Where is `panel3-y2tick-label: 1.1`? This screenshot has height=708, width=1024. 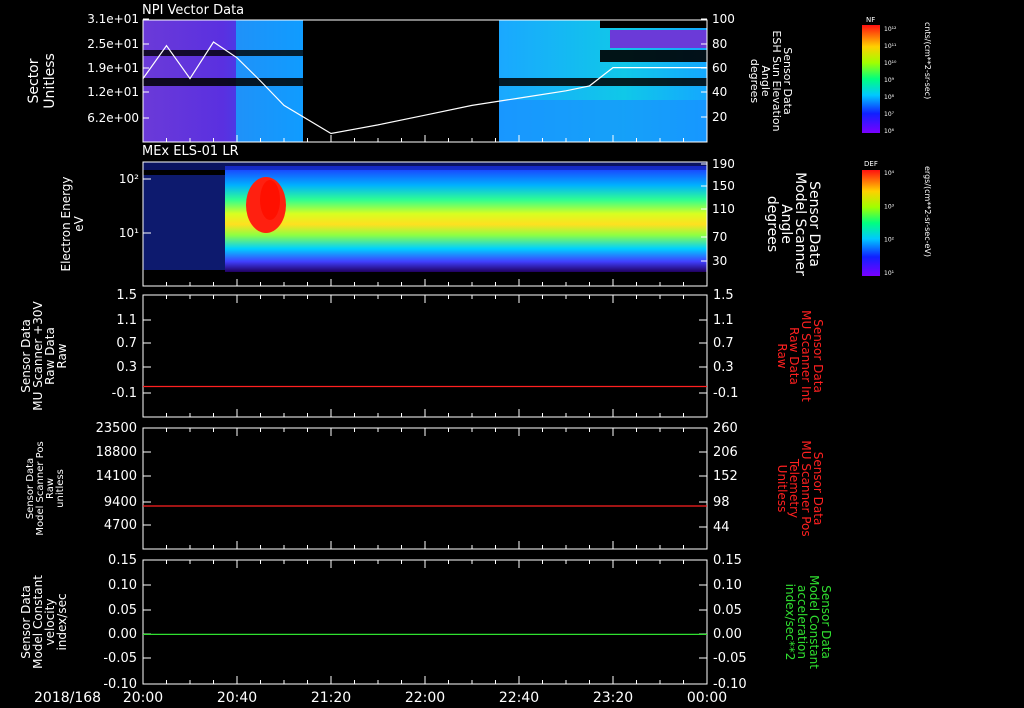 panel3-y2tick-label: 1.1 is located at coordinates (723, 320).